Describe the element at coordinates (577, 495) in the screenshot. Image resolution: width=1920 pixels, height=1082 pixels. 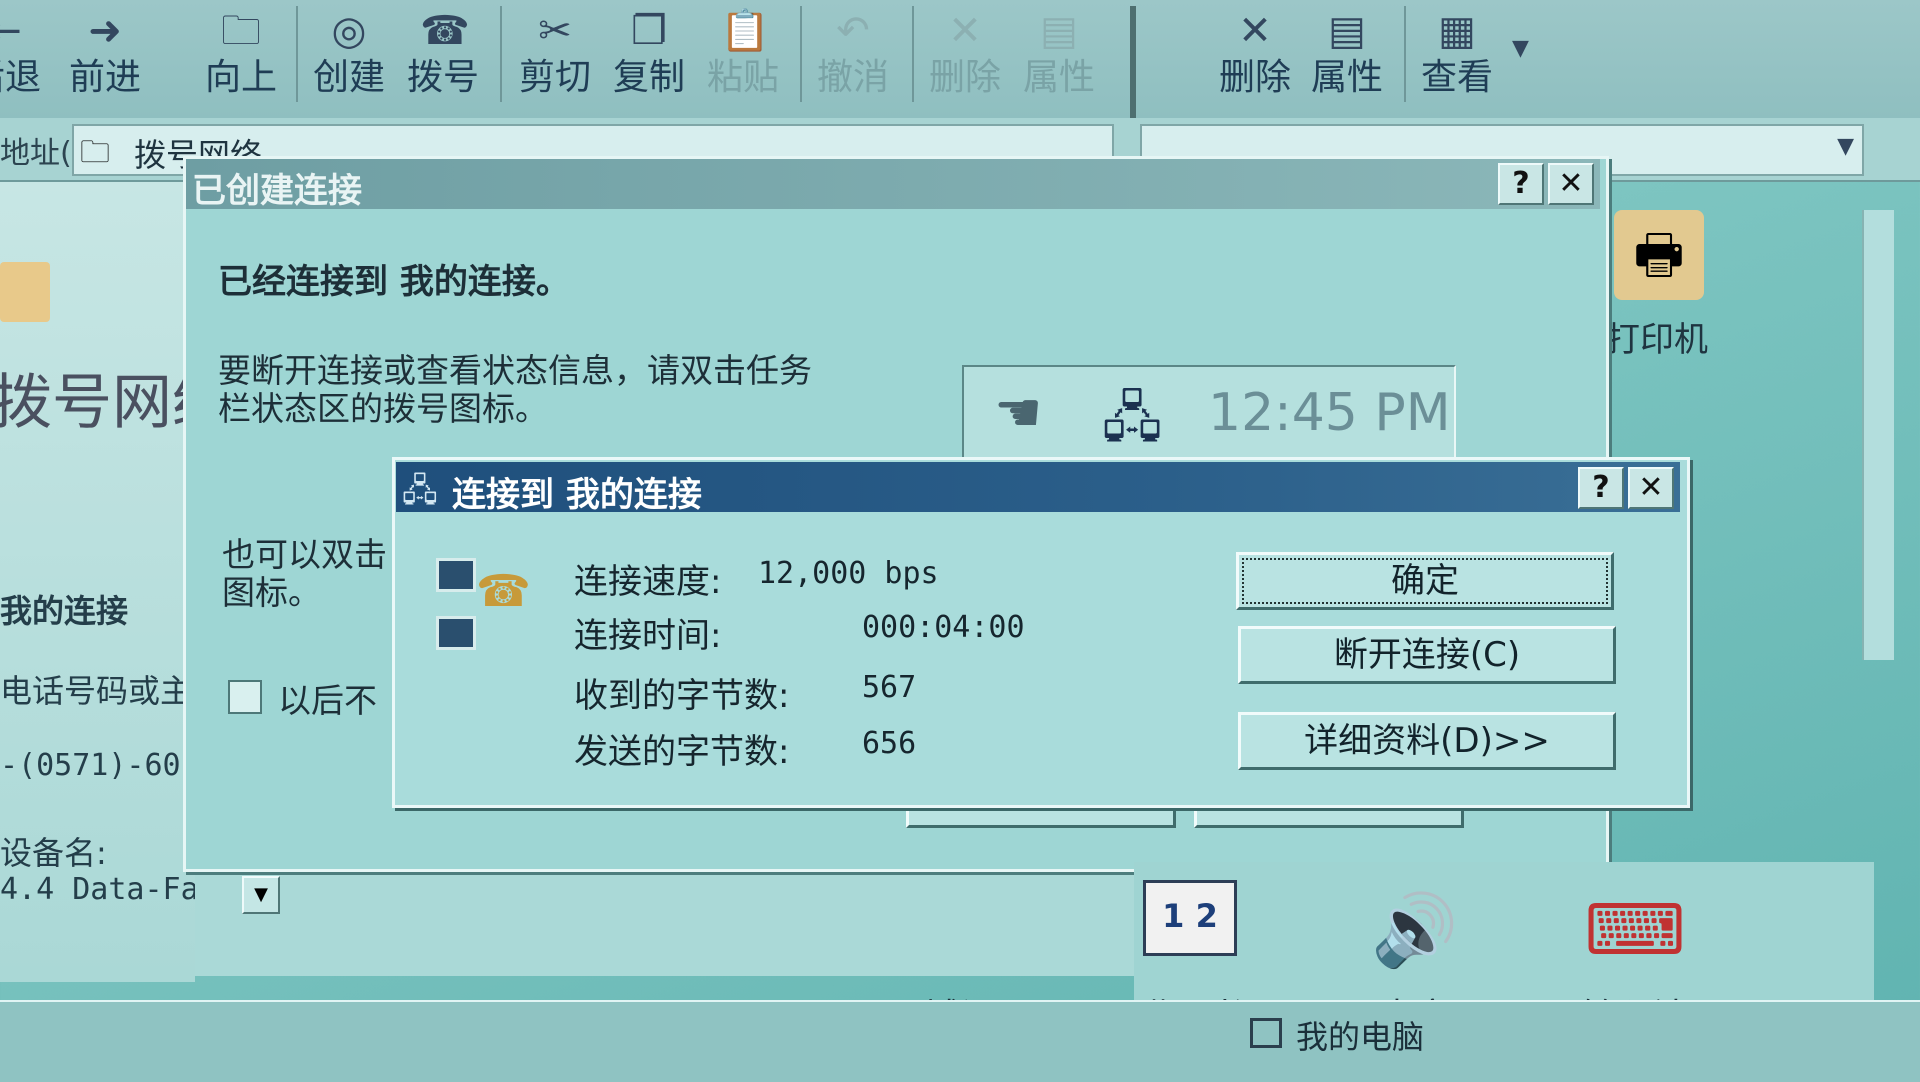
I see `connection-status-title: 连接到 我的连接` at that location.